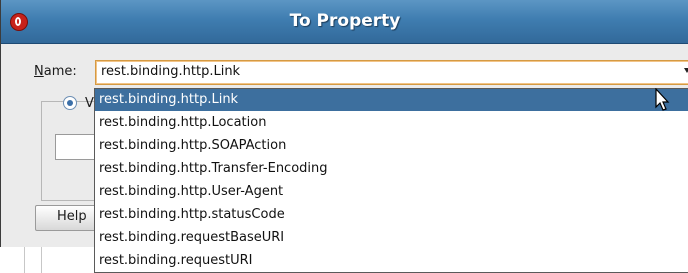  Describe the element at coordinates (391, 169) in the screenshot. I see `dropdown-option: rest.binding.http.Transfer-Encoding` at that location.